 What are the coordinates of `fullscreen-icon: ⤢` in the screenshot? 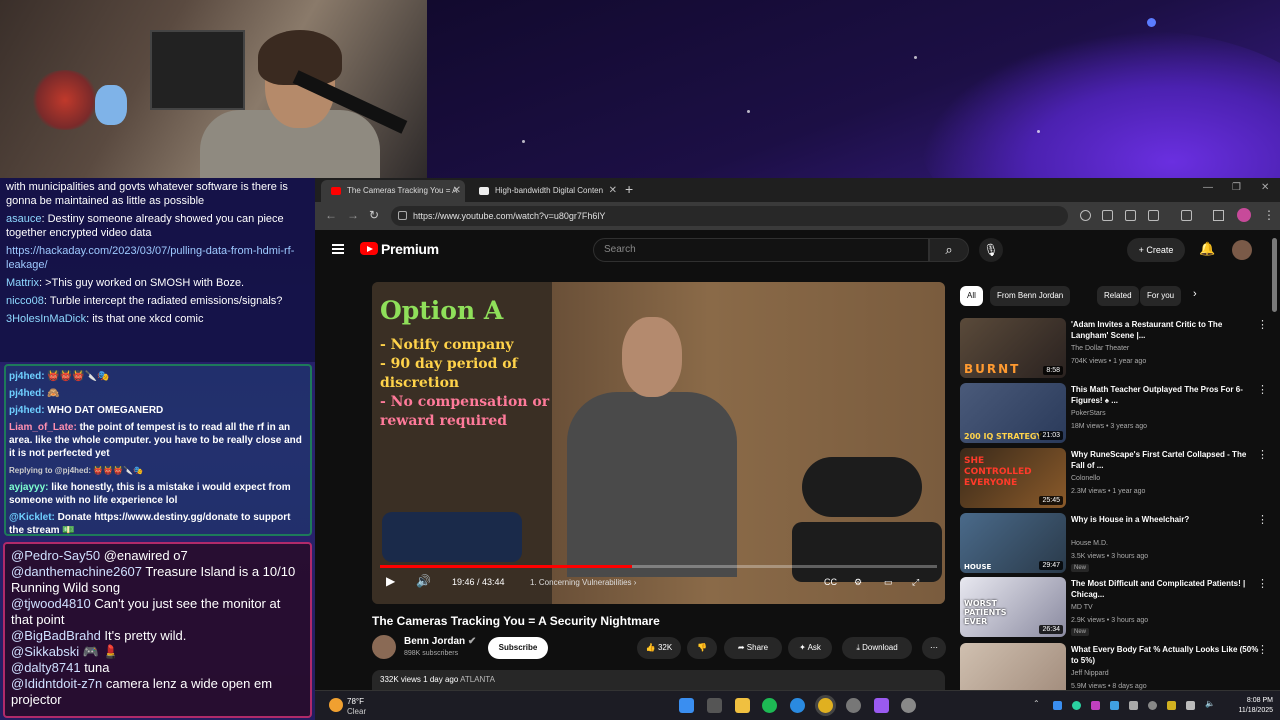 It's located at (915, 582).